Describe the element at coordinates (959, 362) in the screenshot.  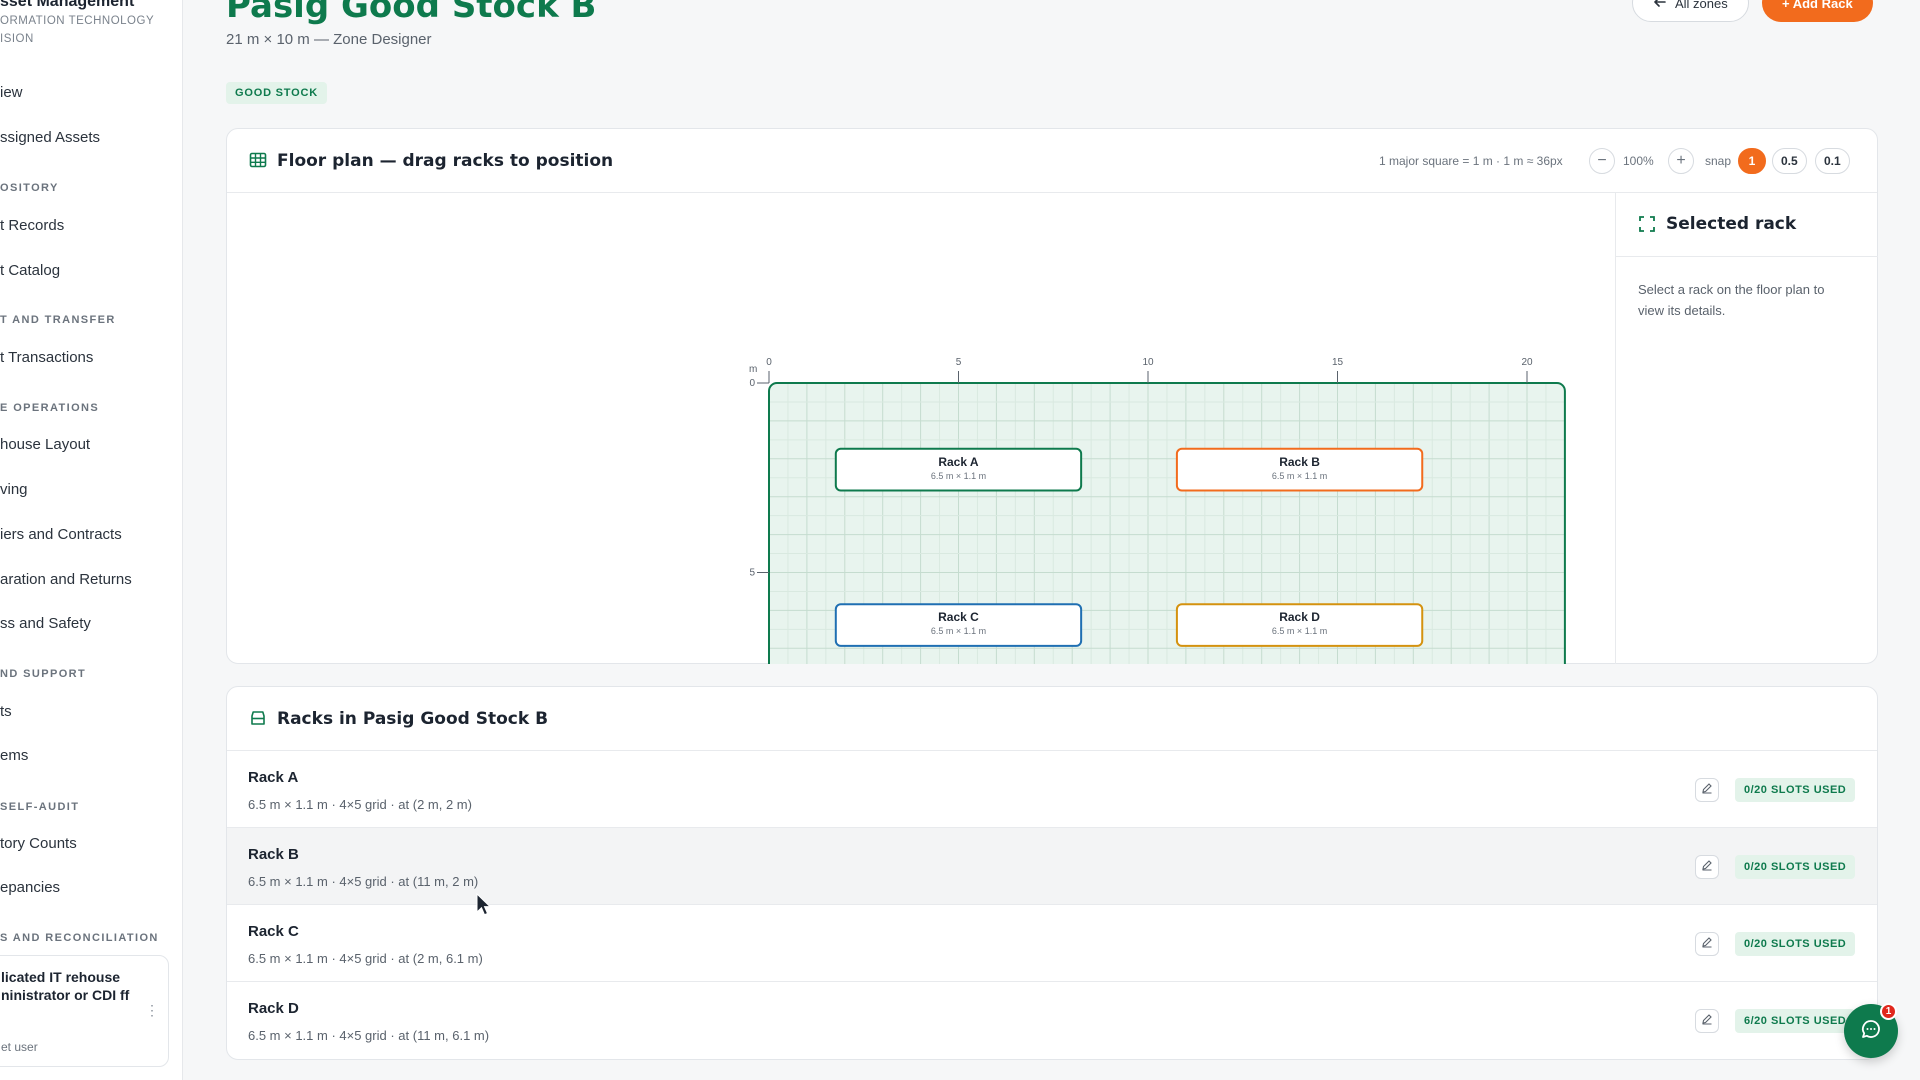
I see `x-tick-label: 5` at that location.